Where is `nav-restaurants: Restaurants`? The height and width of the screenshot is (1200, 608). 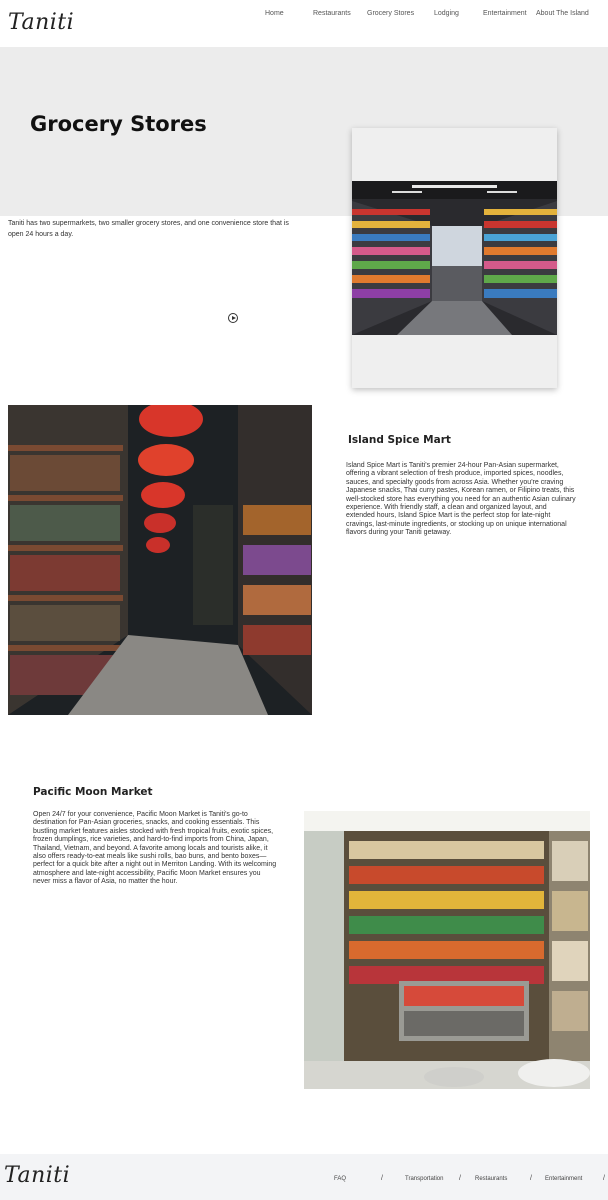
nav-restaurants: Restaurants is located at coordinates (332, 13).